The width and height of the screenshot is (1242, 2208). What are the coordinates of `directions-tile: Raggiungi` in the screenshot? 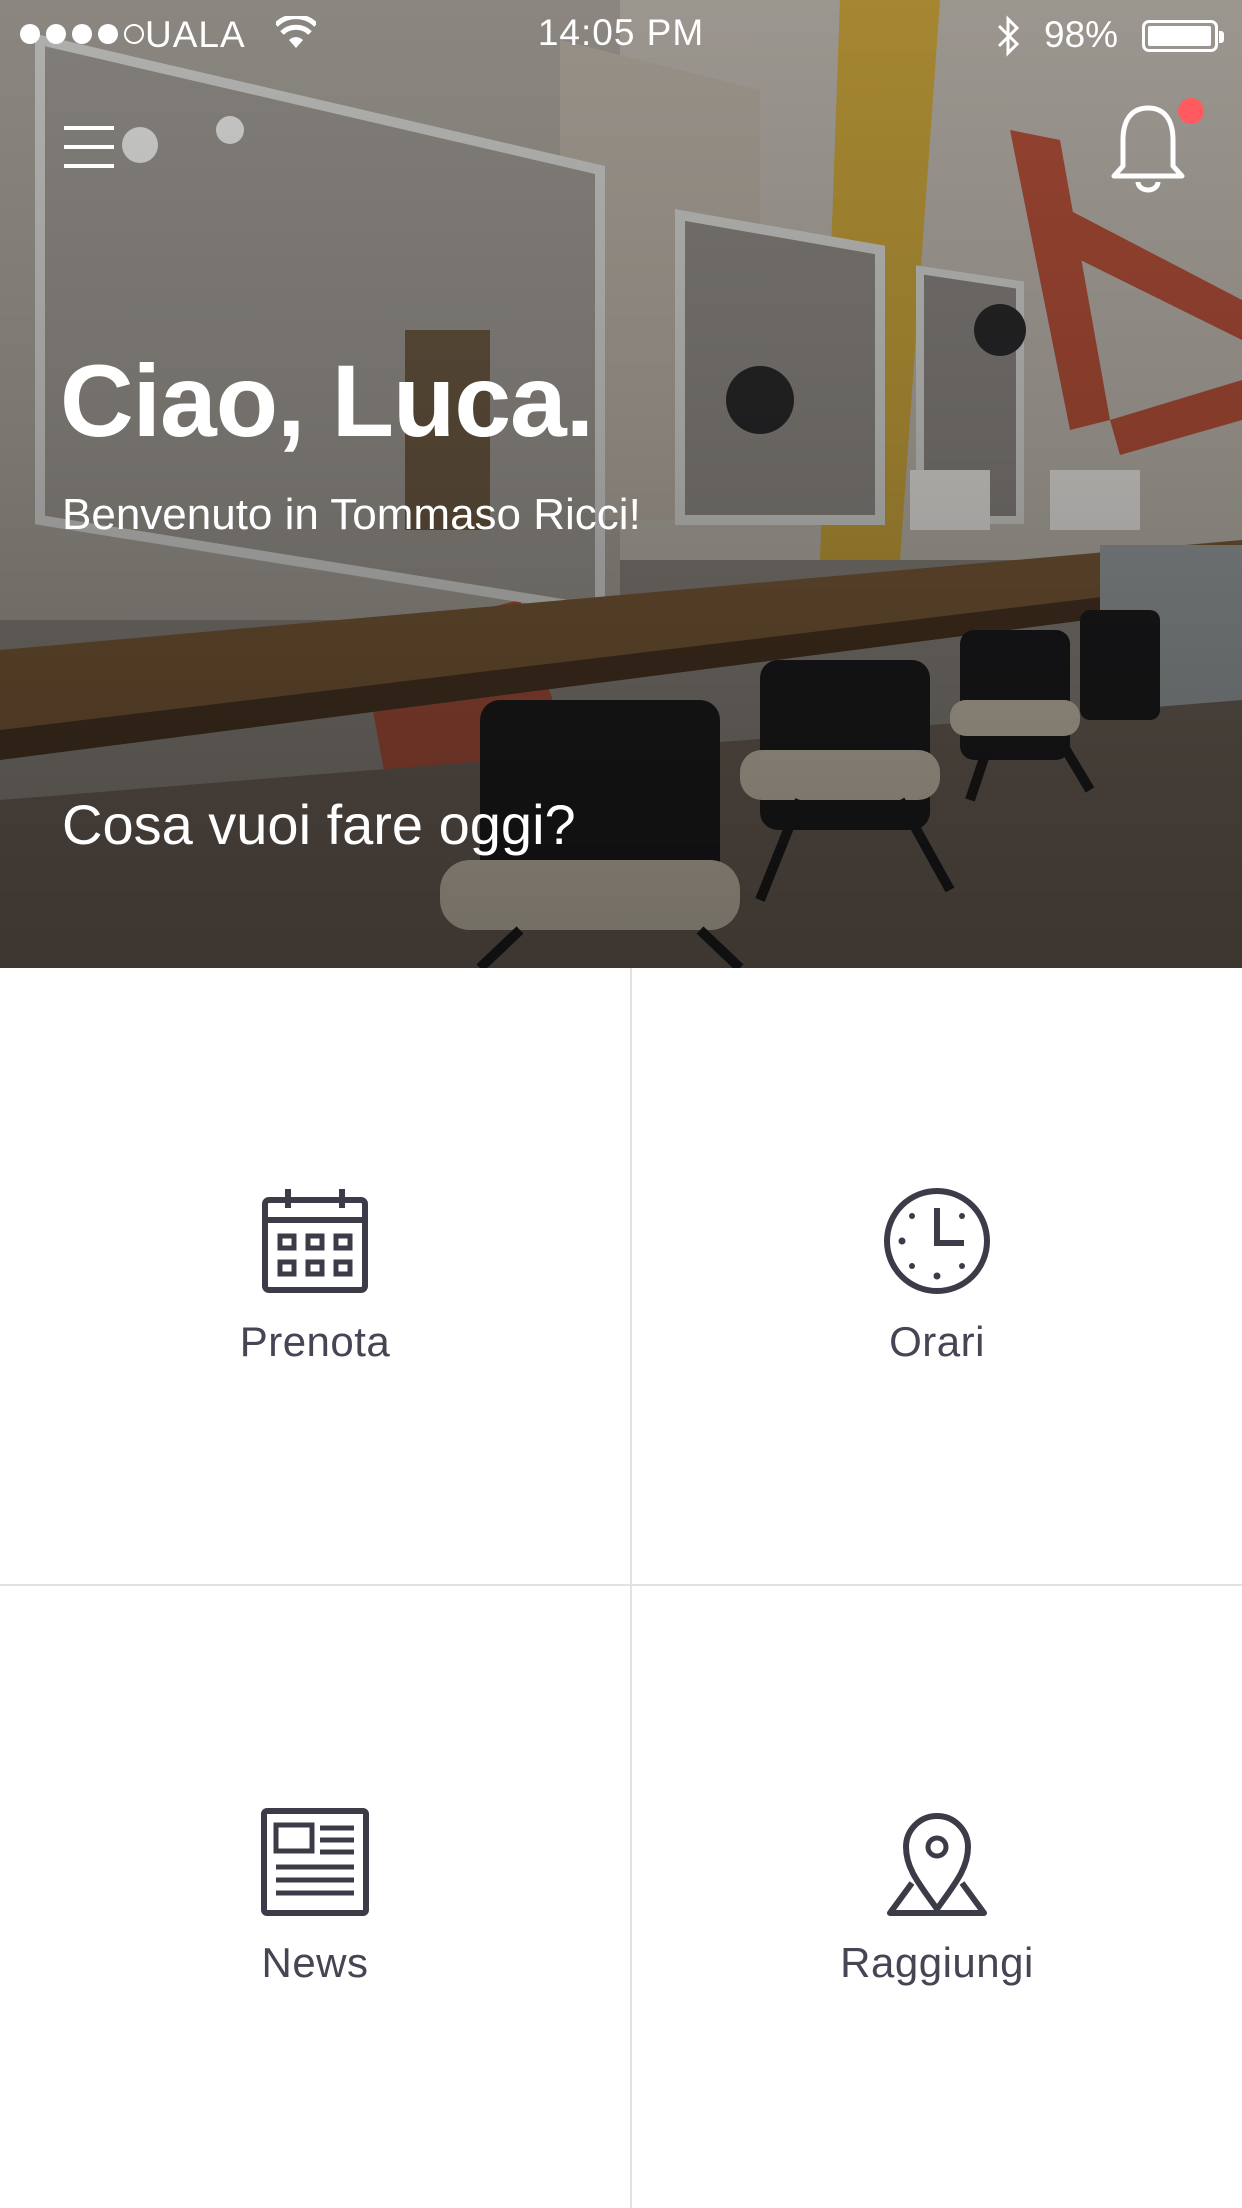 It's located at (937, 1897).